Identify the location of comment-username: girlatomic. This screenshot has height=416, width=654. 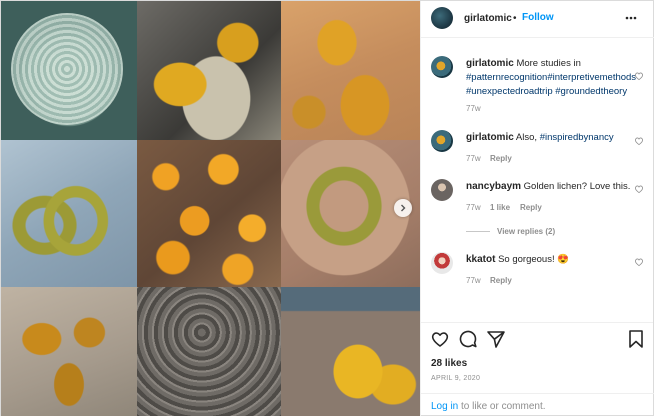
(490, 137).